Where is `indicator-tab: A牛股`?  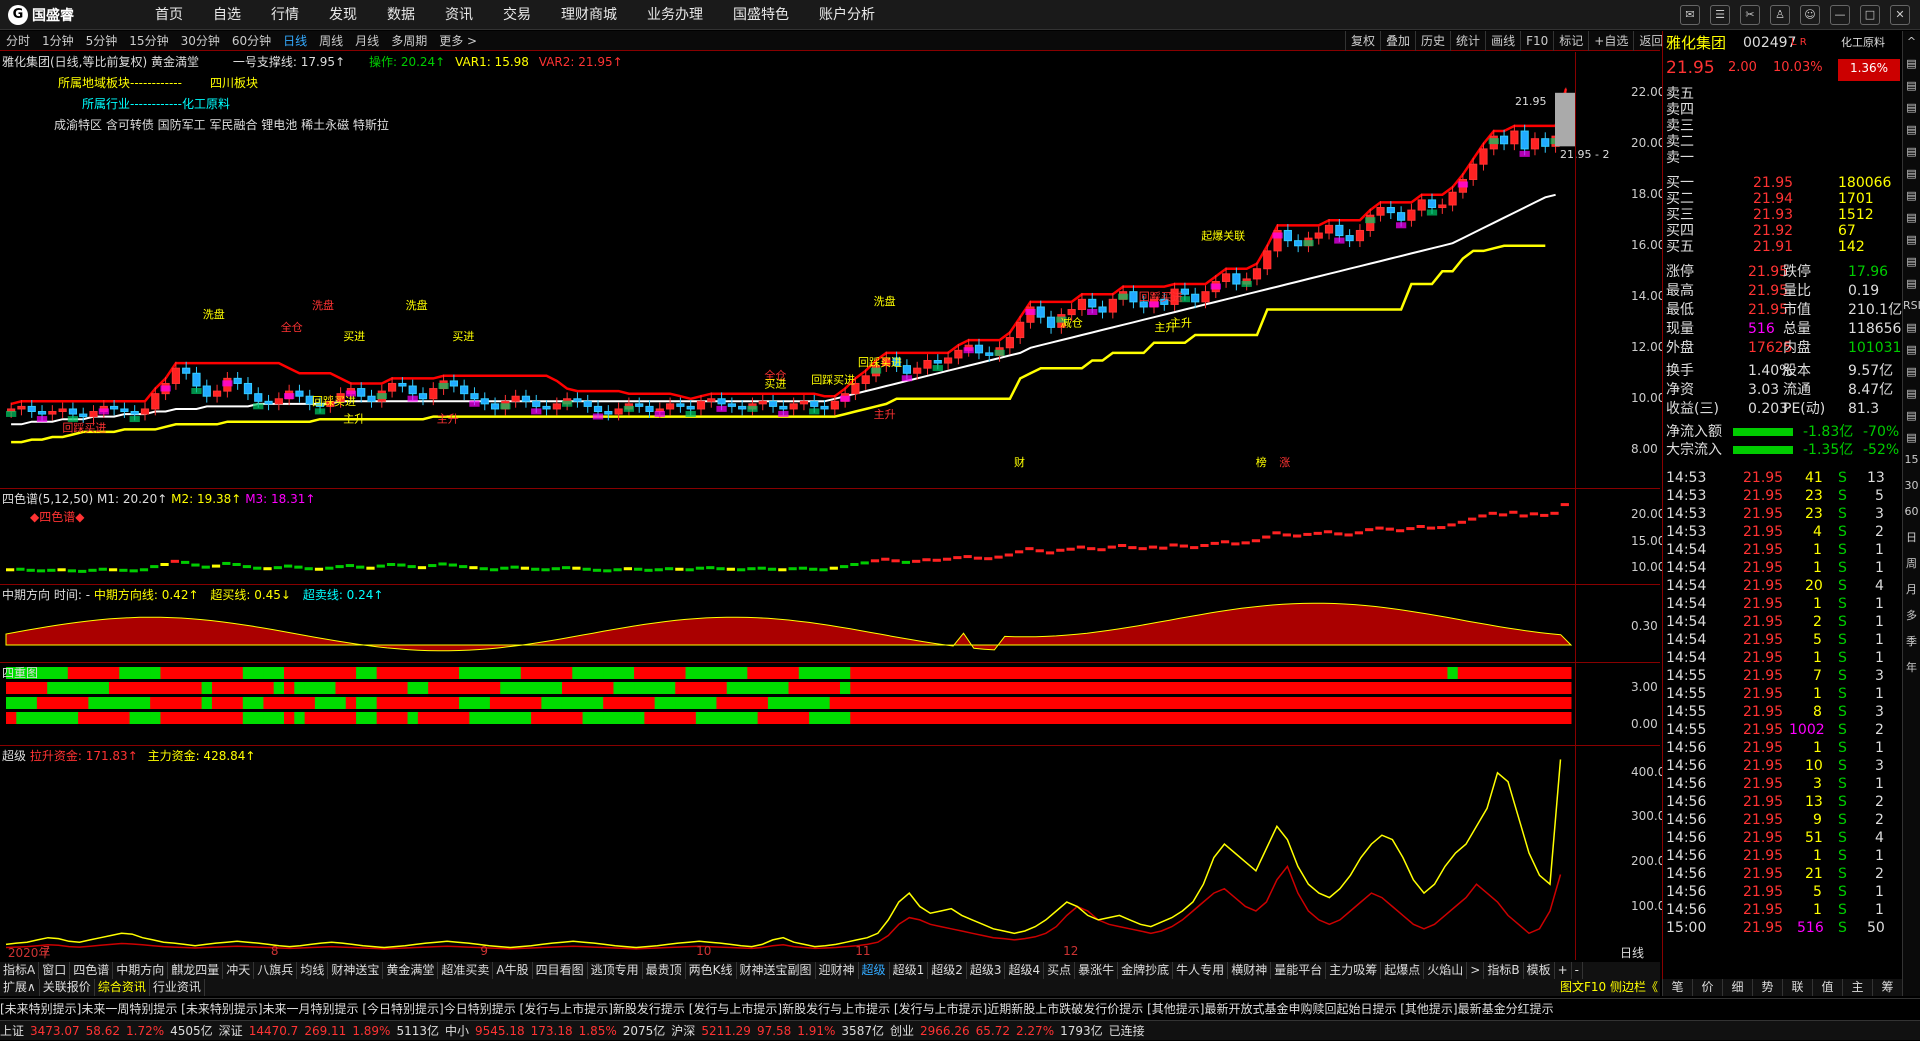
indicator-tab: A牛股 is located at coordinates (513, 970).